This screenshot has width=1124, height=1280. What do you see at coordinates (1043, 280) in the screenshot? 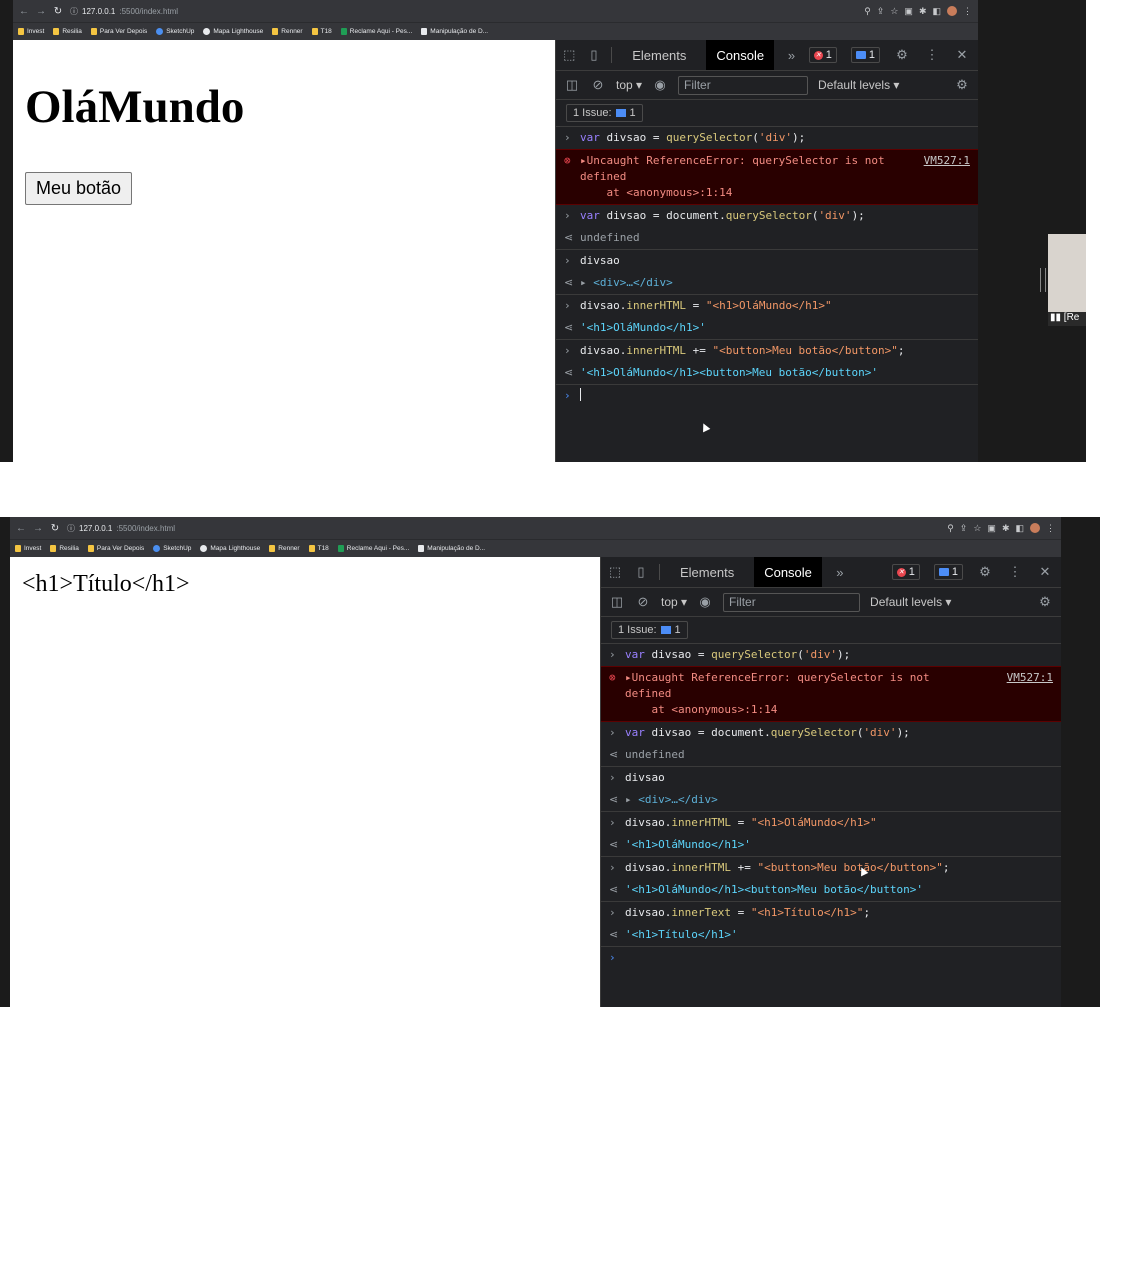
I see `resize-handle` at bounding box center [1043, 280].